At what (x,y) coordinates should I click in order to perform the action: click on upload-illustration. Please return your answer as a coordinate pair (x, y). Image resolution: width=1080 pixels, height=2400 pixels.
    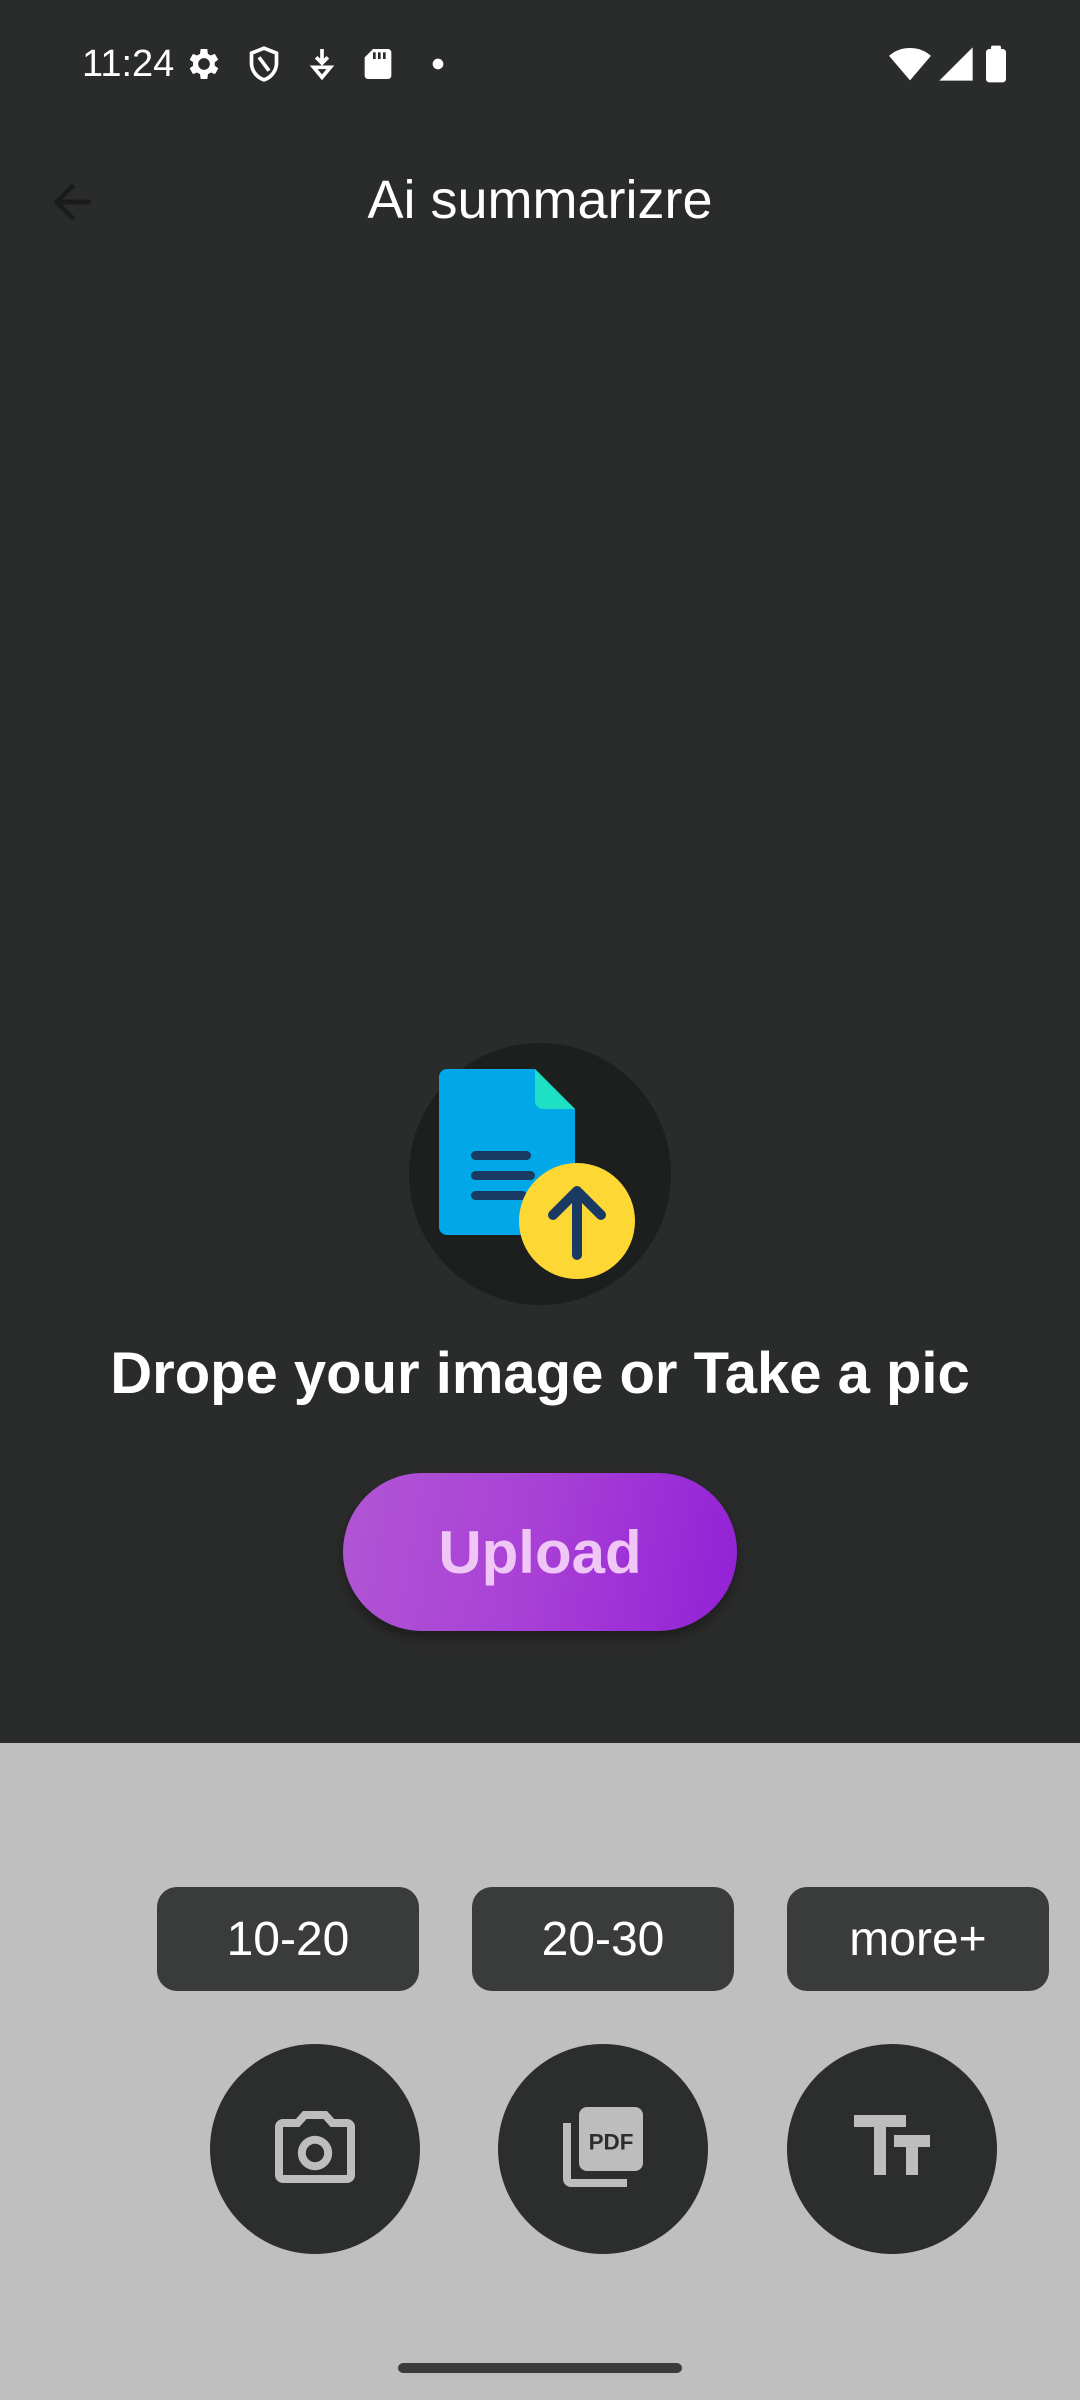
    Looking at the image, I should click on (540, 1174).